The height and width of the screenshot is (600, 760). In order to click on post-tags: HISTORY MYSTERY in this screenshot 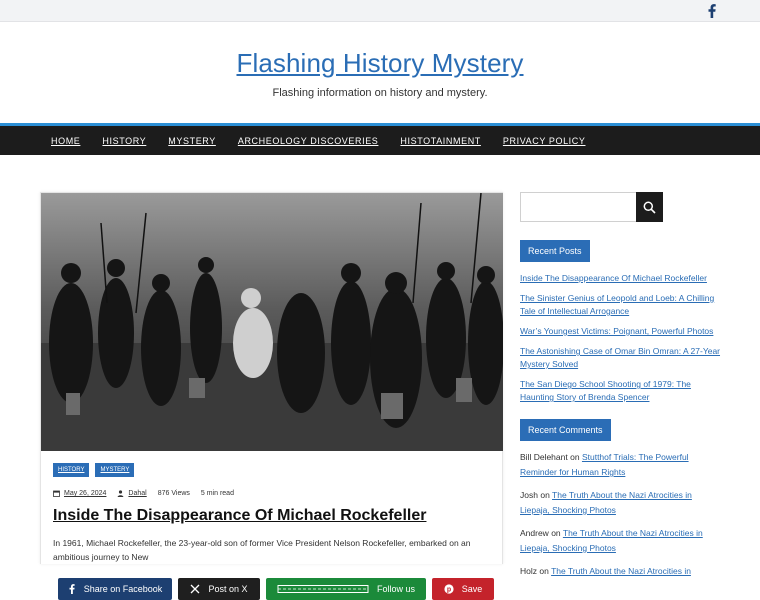, I will do `click(271, 470)`.